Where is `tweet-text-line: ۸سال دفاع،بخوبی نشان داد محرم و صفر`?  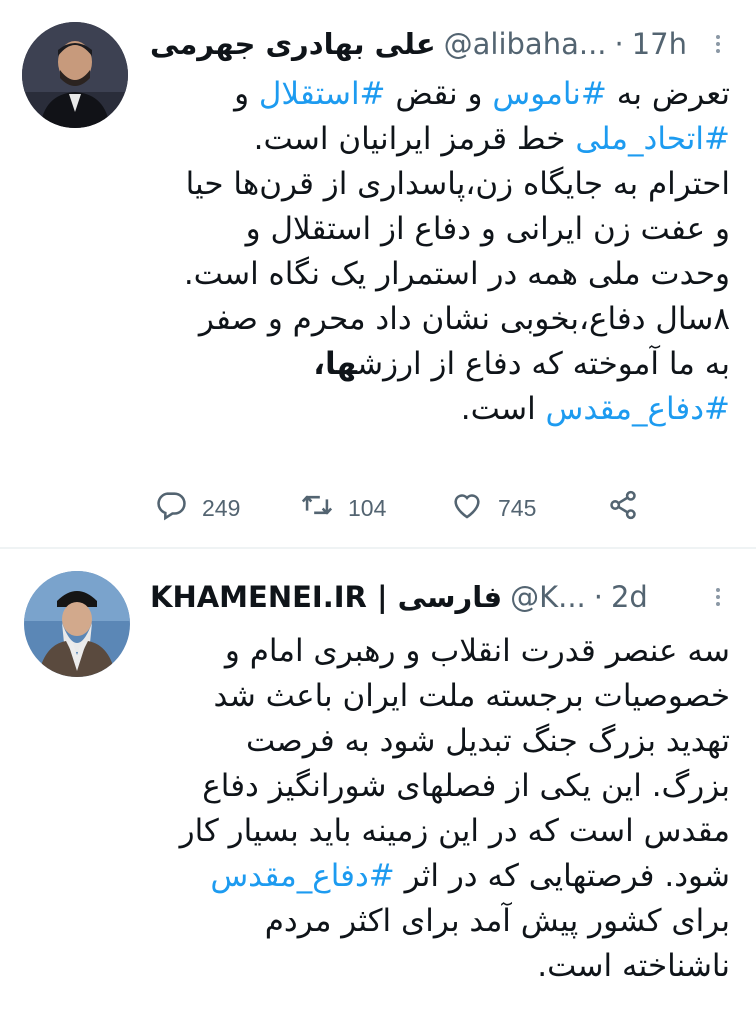 tweet-text-line: ۸سال دفاع،بخوبی نشان داد محرم و صفر is located at coordinates (440, 319).